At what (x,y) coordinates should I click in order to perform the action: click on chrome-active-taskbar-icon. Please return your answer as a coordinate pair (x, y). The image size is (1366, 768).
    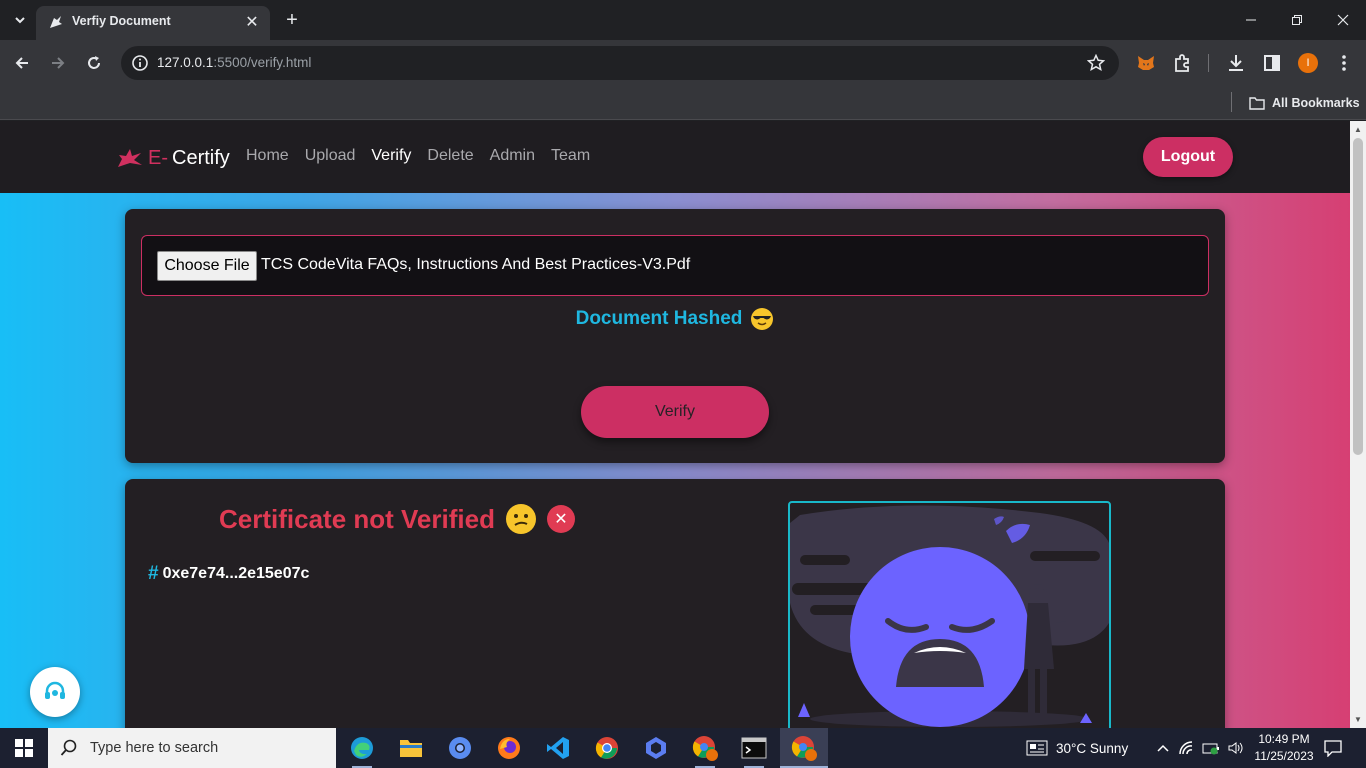
    Looking at the image, I should click on (804, 748).